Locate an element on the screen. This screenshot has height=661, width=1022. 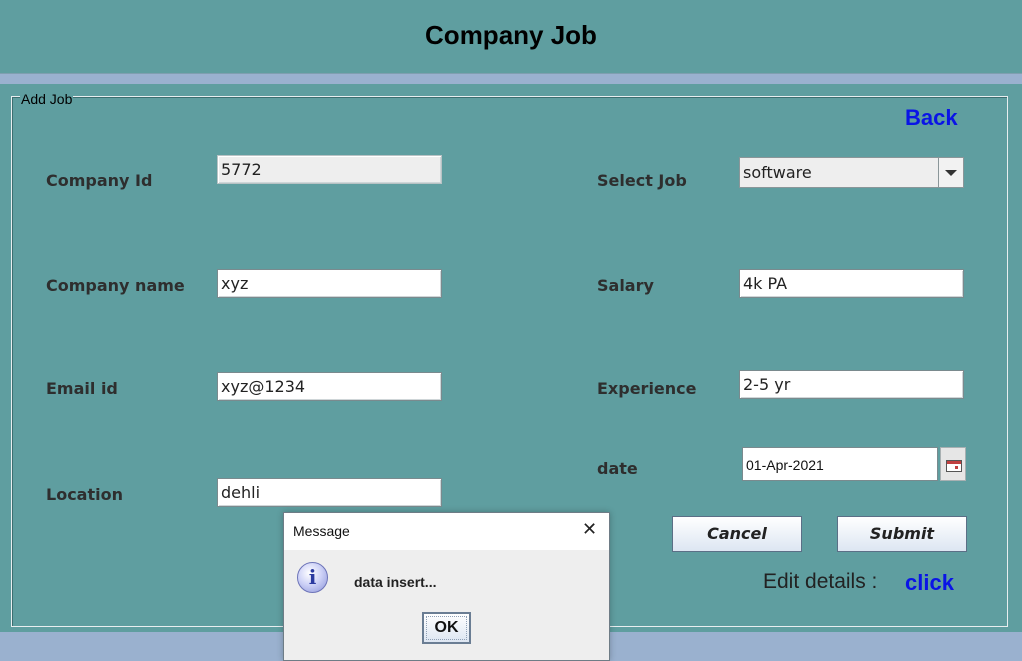
location-label: Location is located at coordinates (84, 494).